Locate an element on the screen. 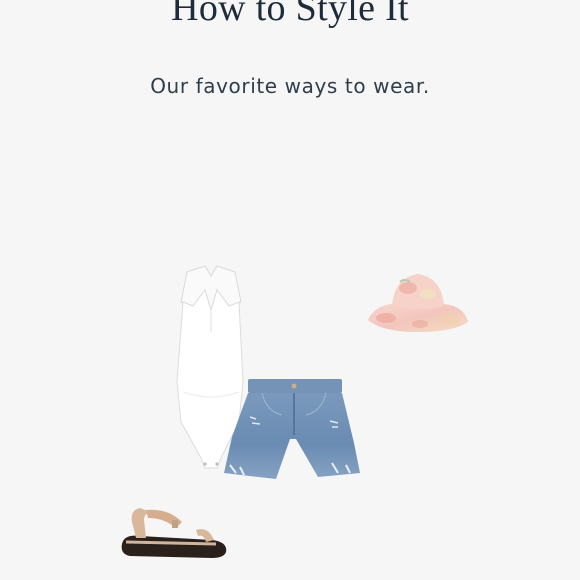 Image resolution: width=580 pixels, height=580 pixels. sandal-product-image is located at coordinates (173, 533).